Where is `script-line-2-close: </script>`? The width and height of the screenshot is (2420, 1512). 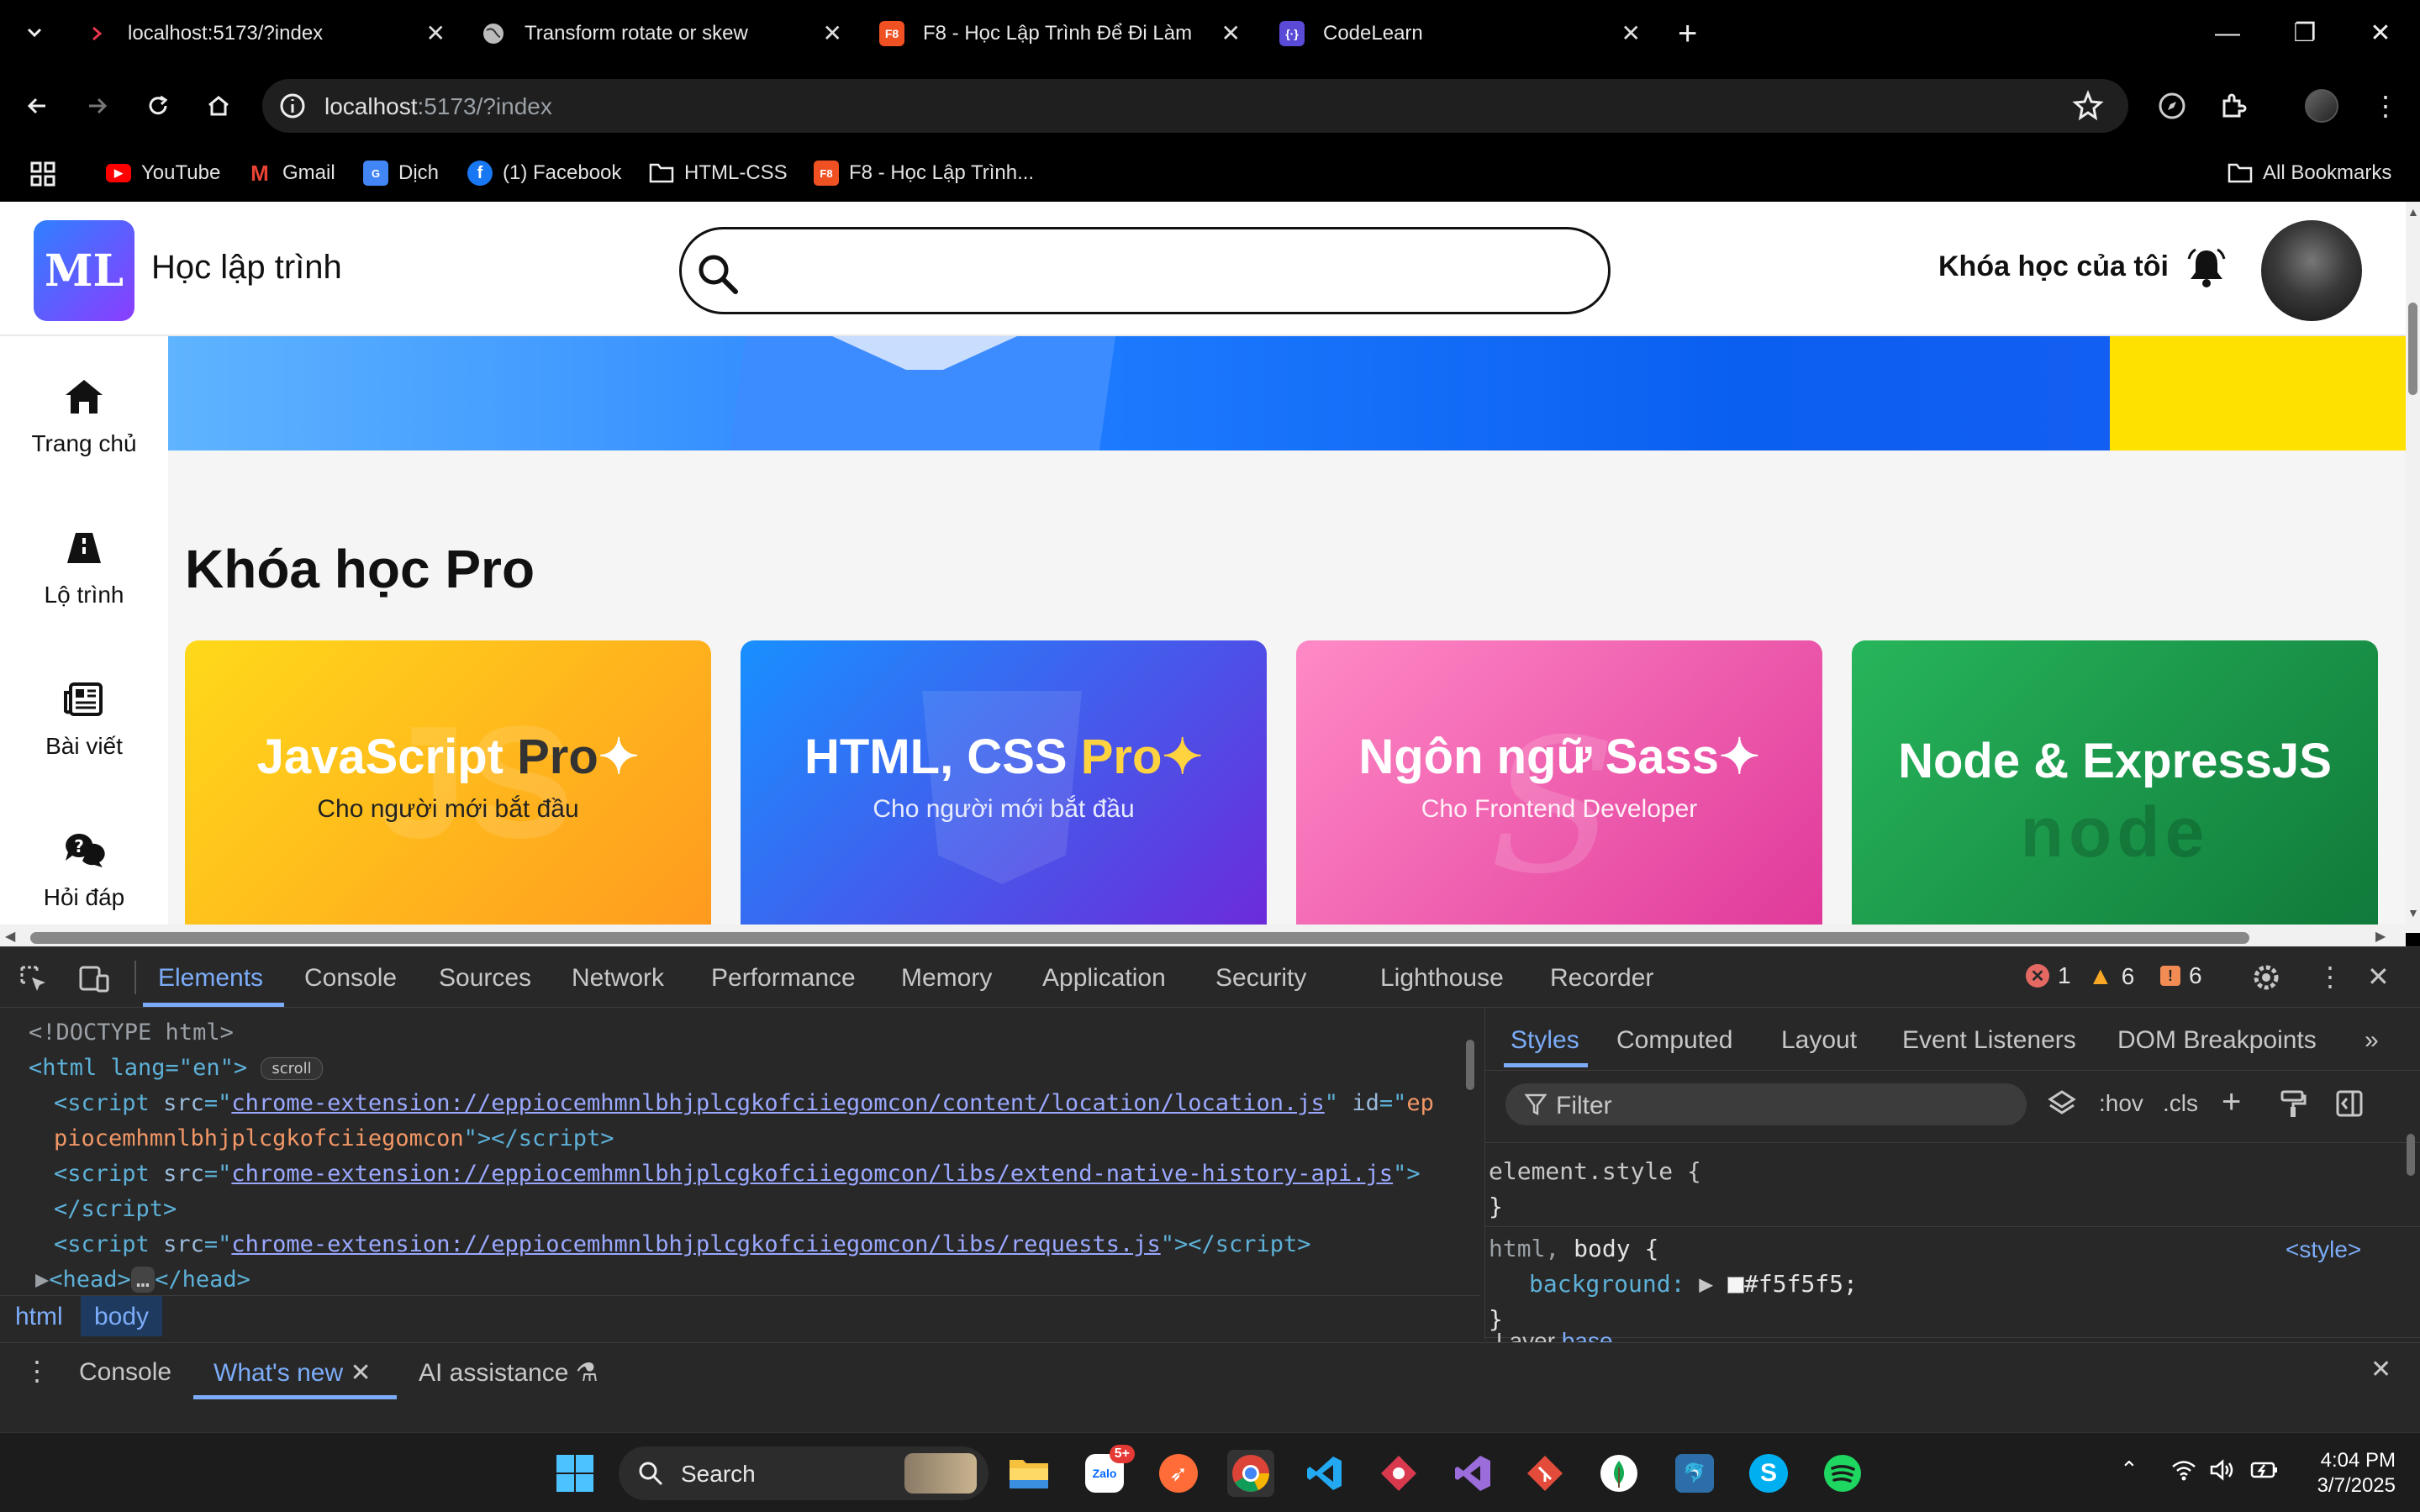
script-line-2-close: </script> is located at coordinates (115, 1209).